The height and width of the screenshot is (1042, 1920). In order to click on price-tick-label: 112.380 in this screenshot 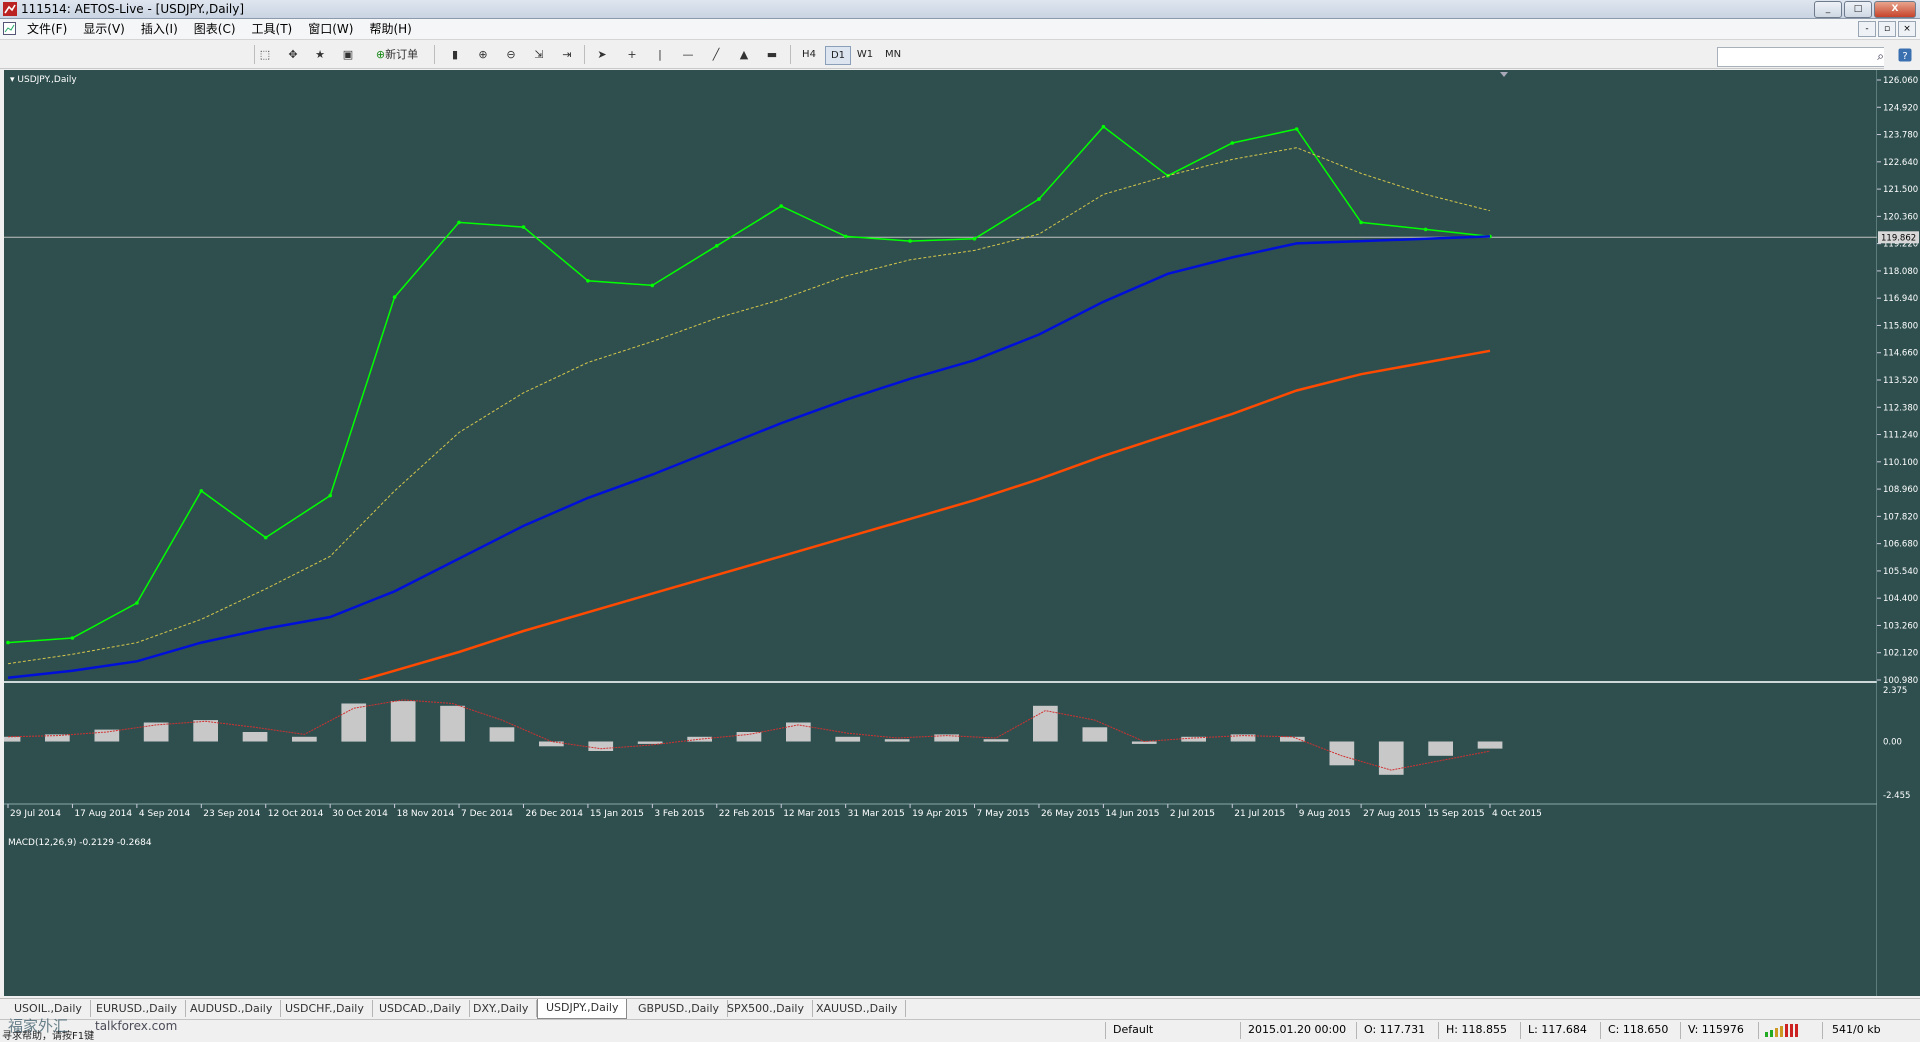, I will do `click(1900, 408)`.